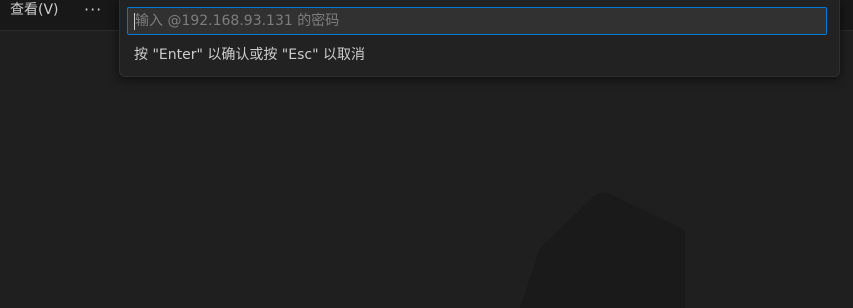  What do you see at coordinates (602, 250) in the screenshot?
I see `vscode-watermark-icon` at bounding box center [602, 250].